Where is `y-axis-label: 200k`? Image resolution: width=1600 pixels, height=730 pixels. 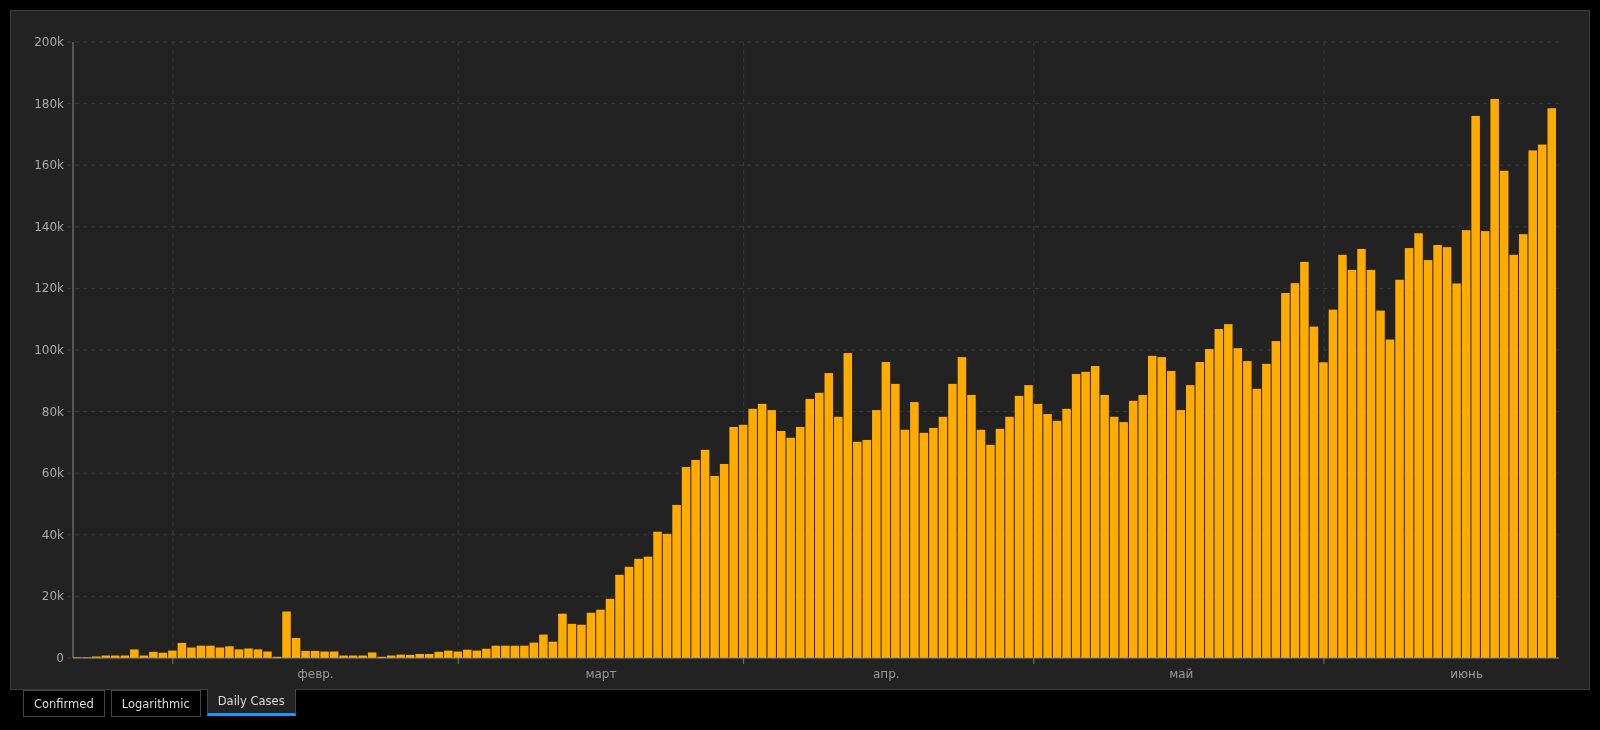
y-axis-label: 200k is located at coordinates (49, 42).